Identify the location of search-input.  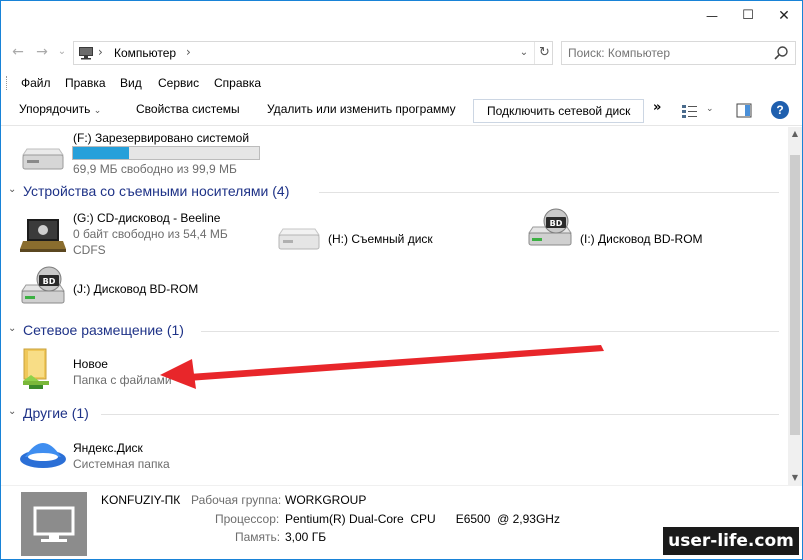
(668, 53).